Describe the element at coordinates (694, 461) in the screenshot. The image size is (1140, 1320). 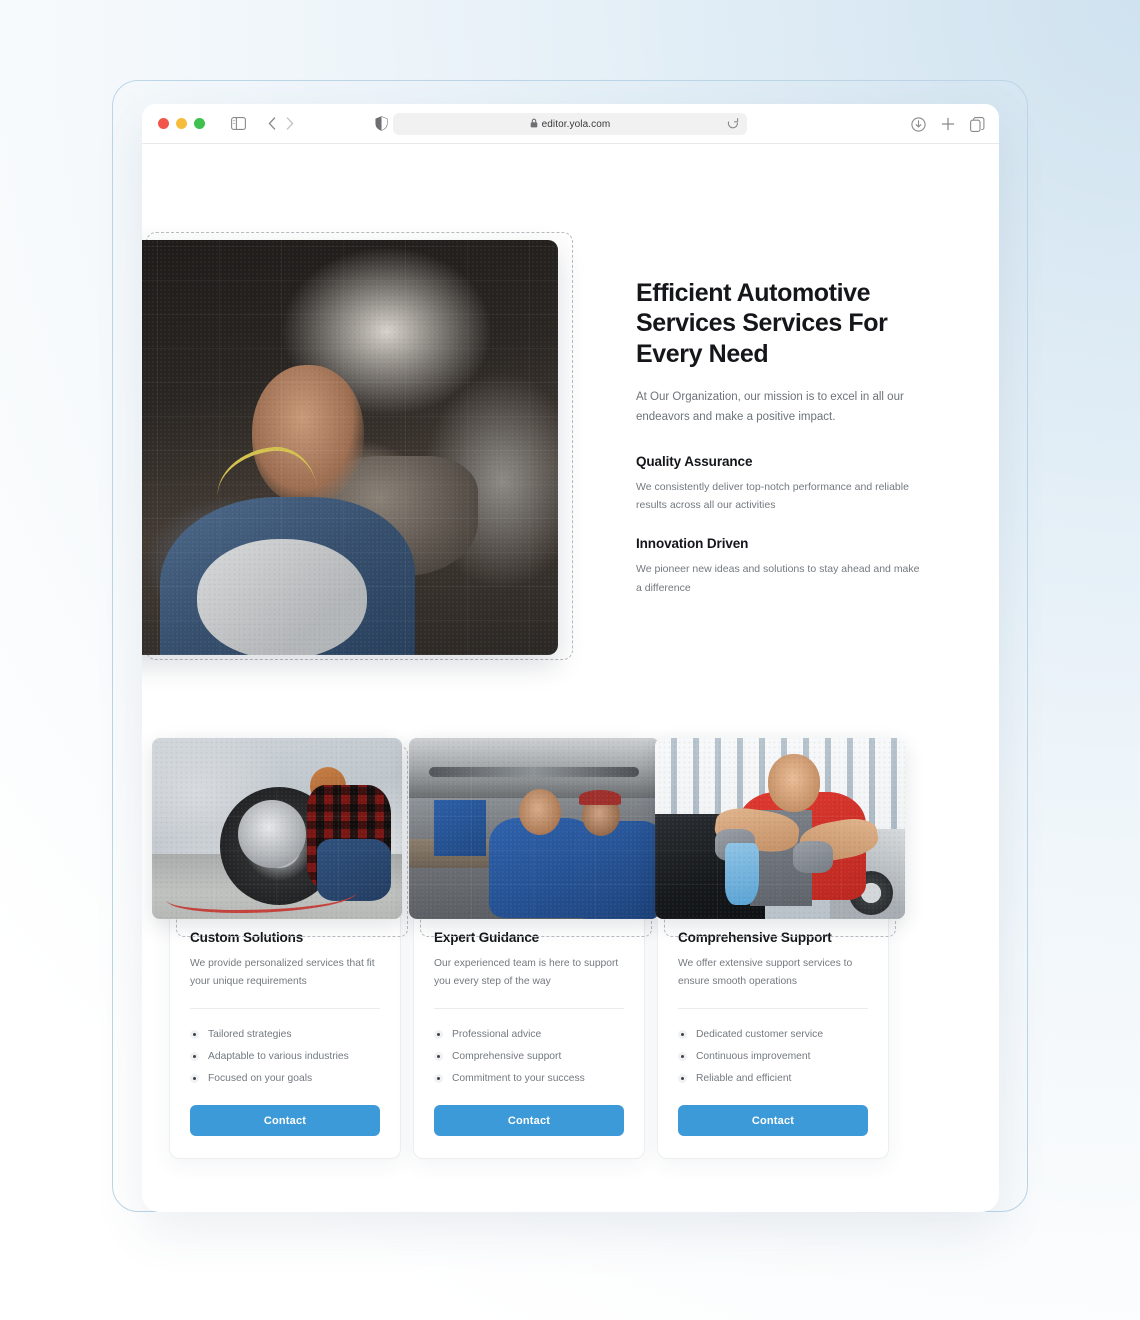
I see `feature-title: Quality Assurance` at that location.